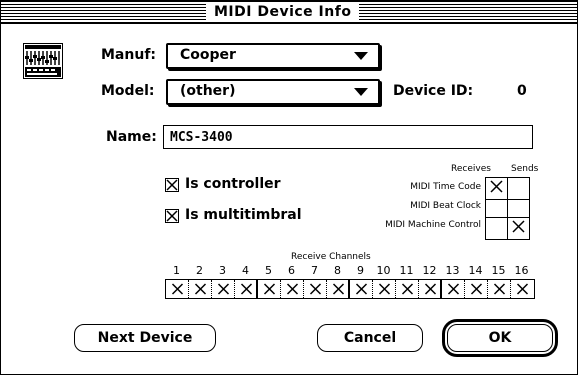  What do you see at coordinates (370, 338) in the screenshot?
I see `cancel-button: Cancel` at bounding box center [370, 338].